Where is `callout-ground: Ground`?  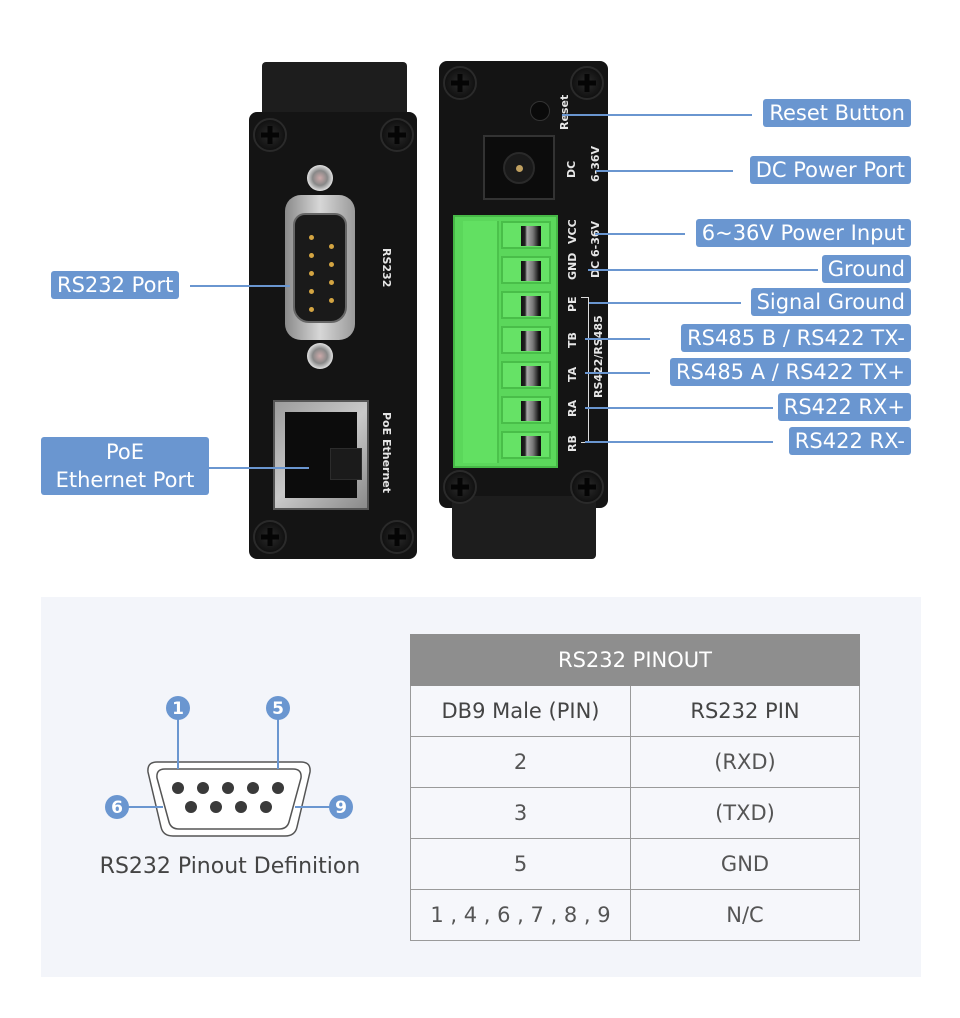 callout-ground: Ground is located at coordinates (866, 269).